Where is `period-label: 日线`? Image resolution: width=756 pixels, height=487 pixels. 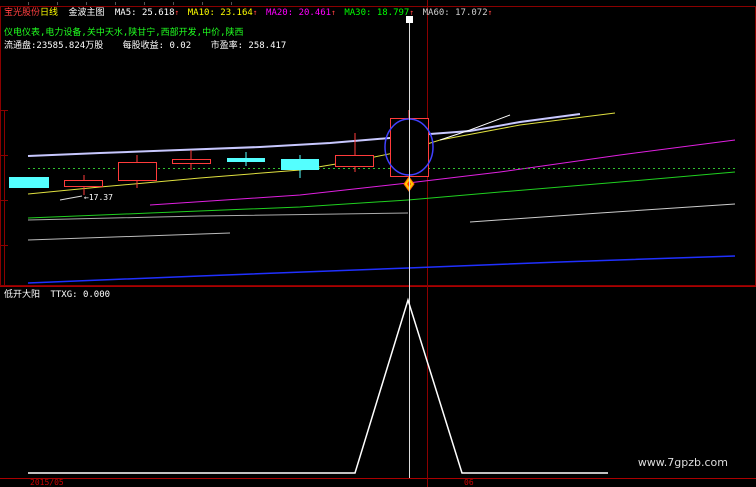 period-label: 日线 is located at coordinates (49, 13).